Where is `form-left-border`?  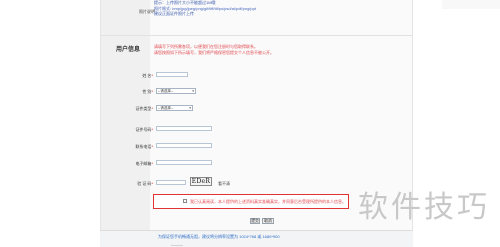 form-left-border is located at coordinates (100, 123).